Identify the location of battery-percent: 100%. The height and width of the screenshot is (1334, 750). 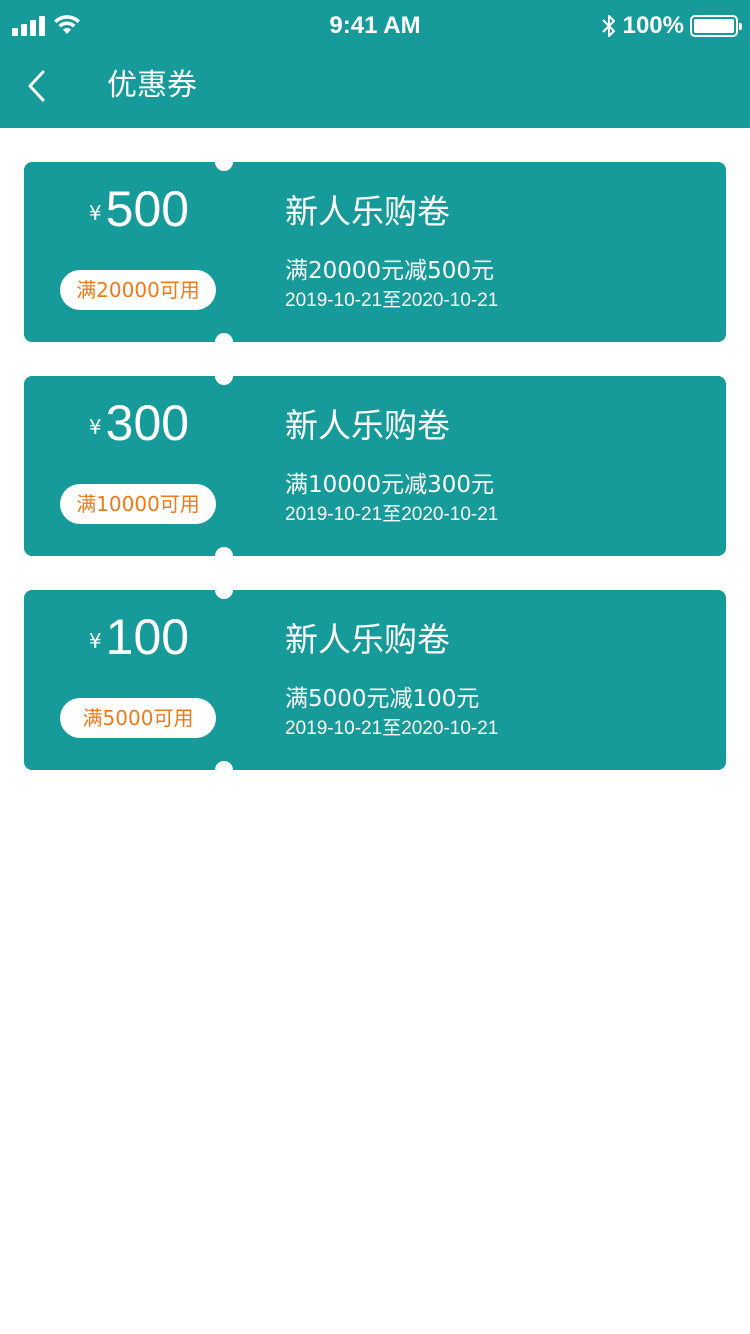
(653, 25).